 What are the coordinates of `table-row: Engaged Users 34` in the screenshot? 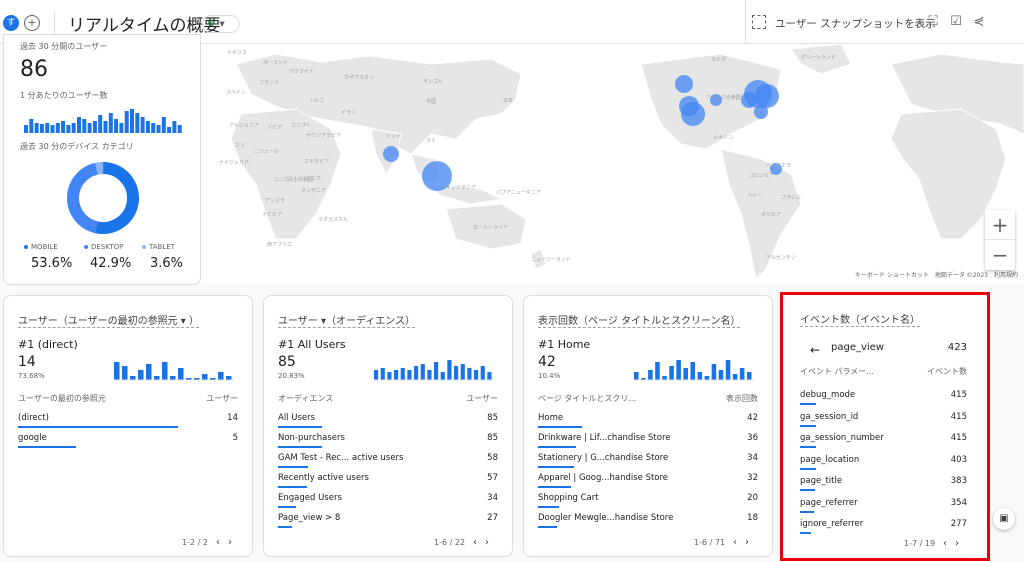 It's located at (388, 500).